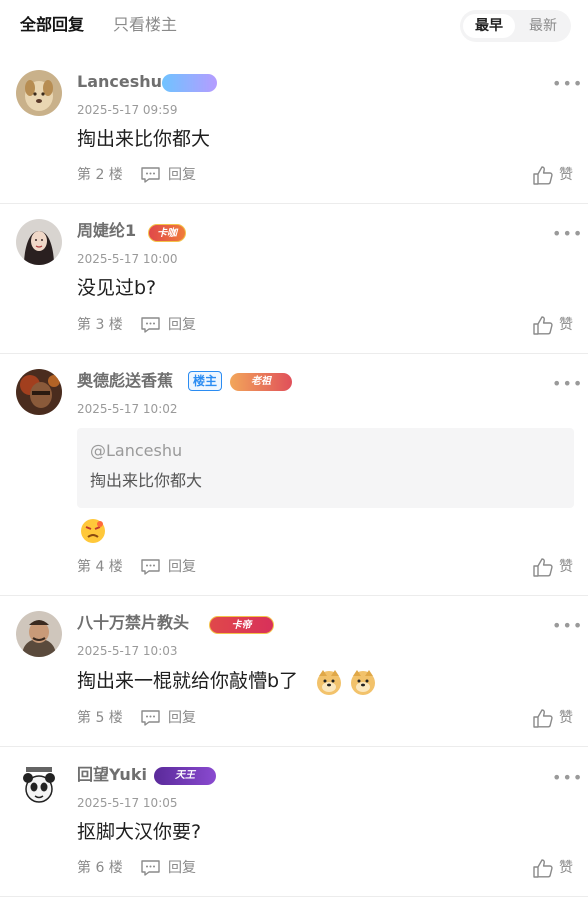 Image resolution: width=588 pixels, height=910 pixels. I want to click on post-content: 掏出来比你都大, so click(144, 139).